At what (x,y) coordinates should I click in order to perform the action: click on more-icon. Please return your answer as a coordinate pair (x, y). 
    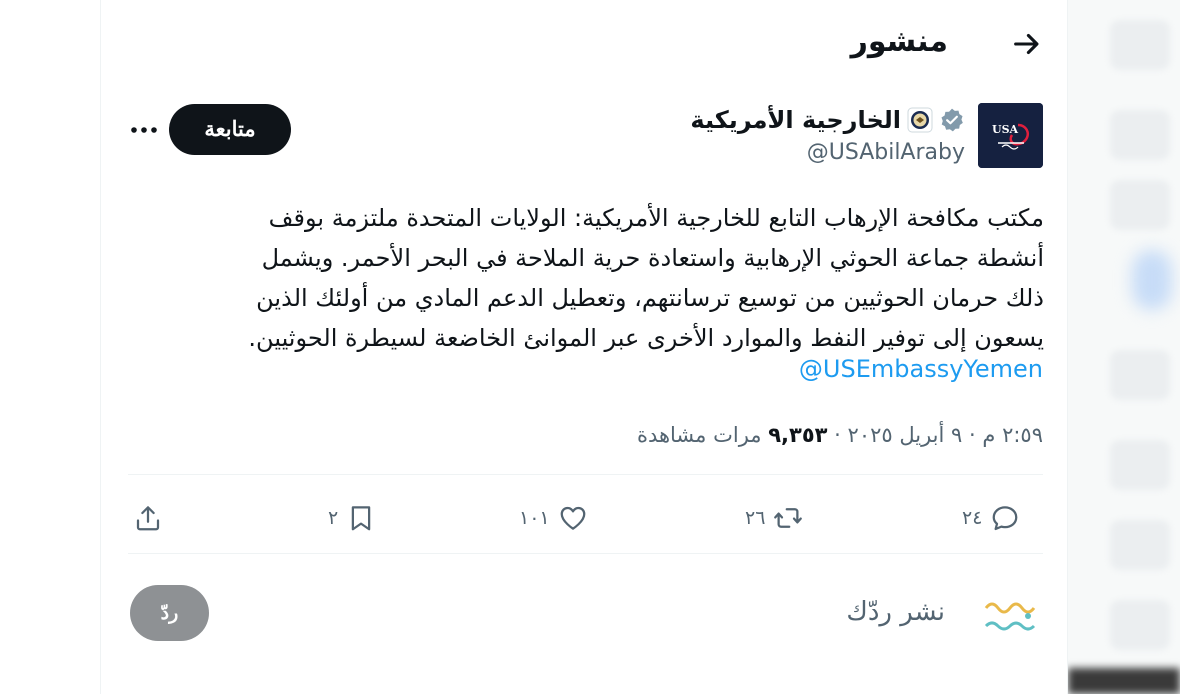
    Looking at the image, I should click on (144, 130).